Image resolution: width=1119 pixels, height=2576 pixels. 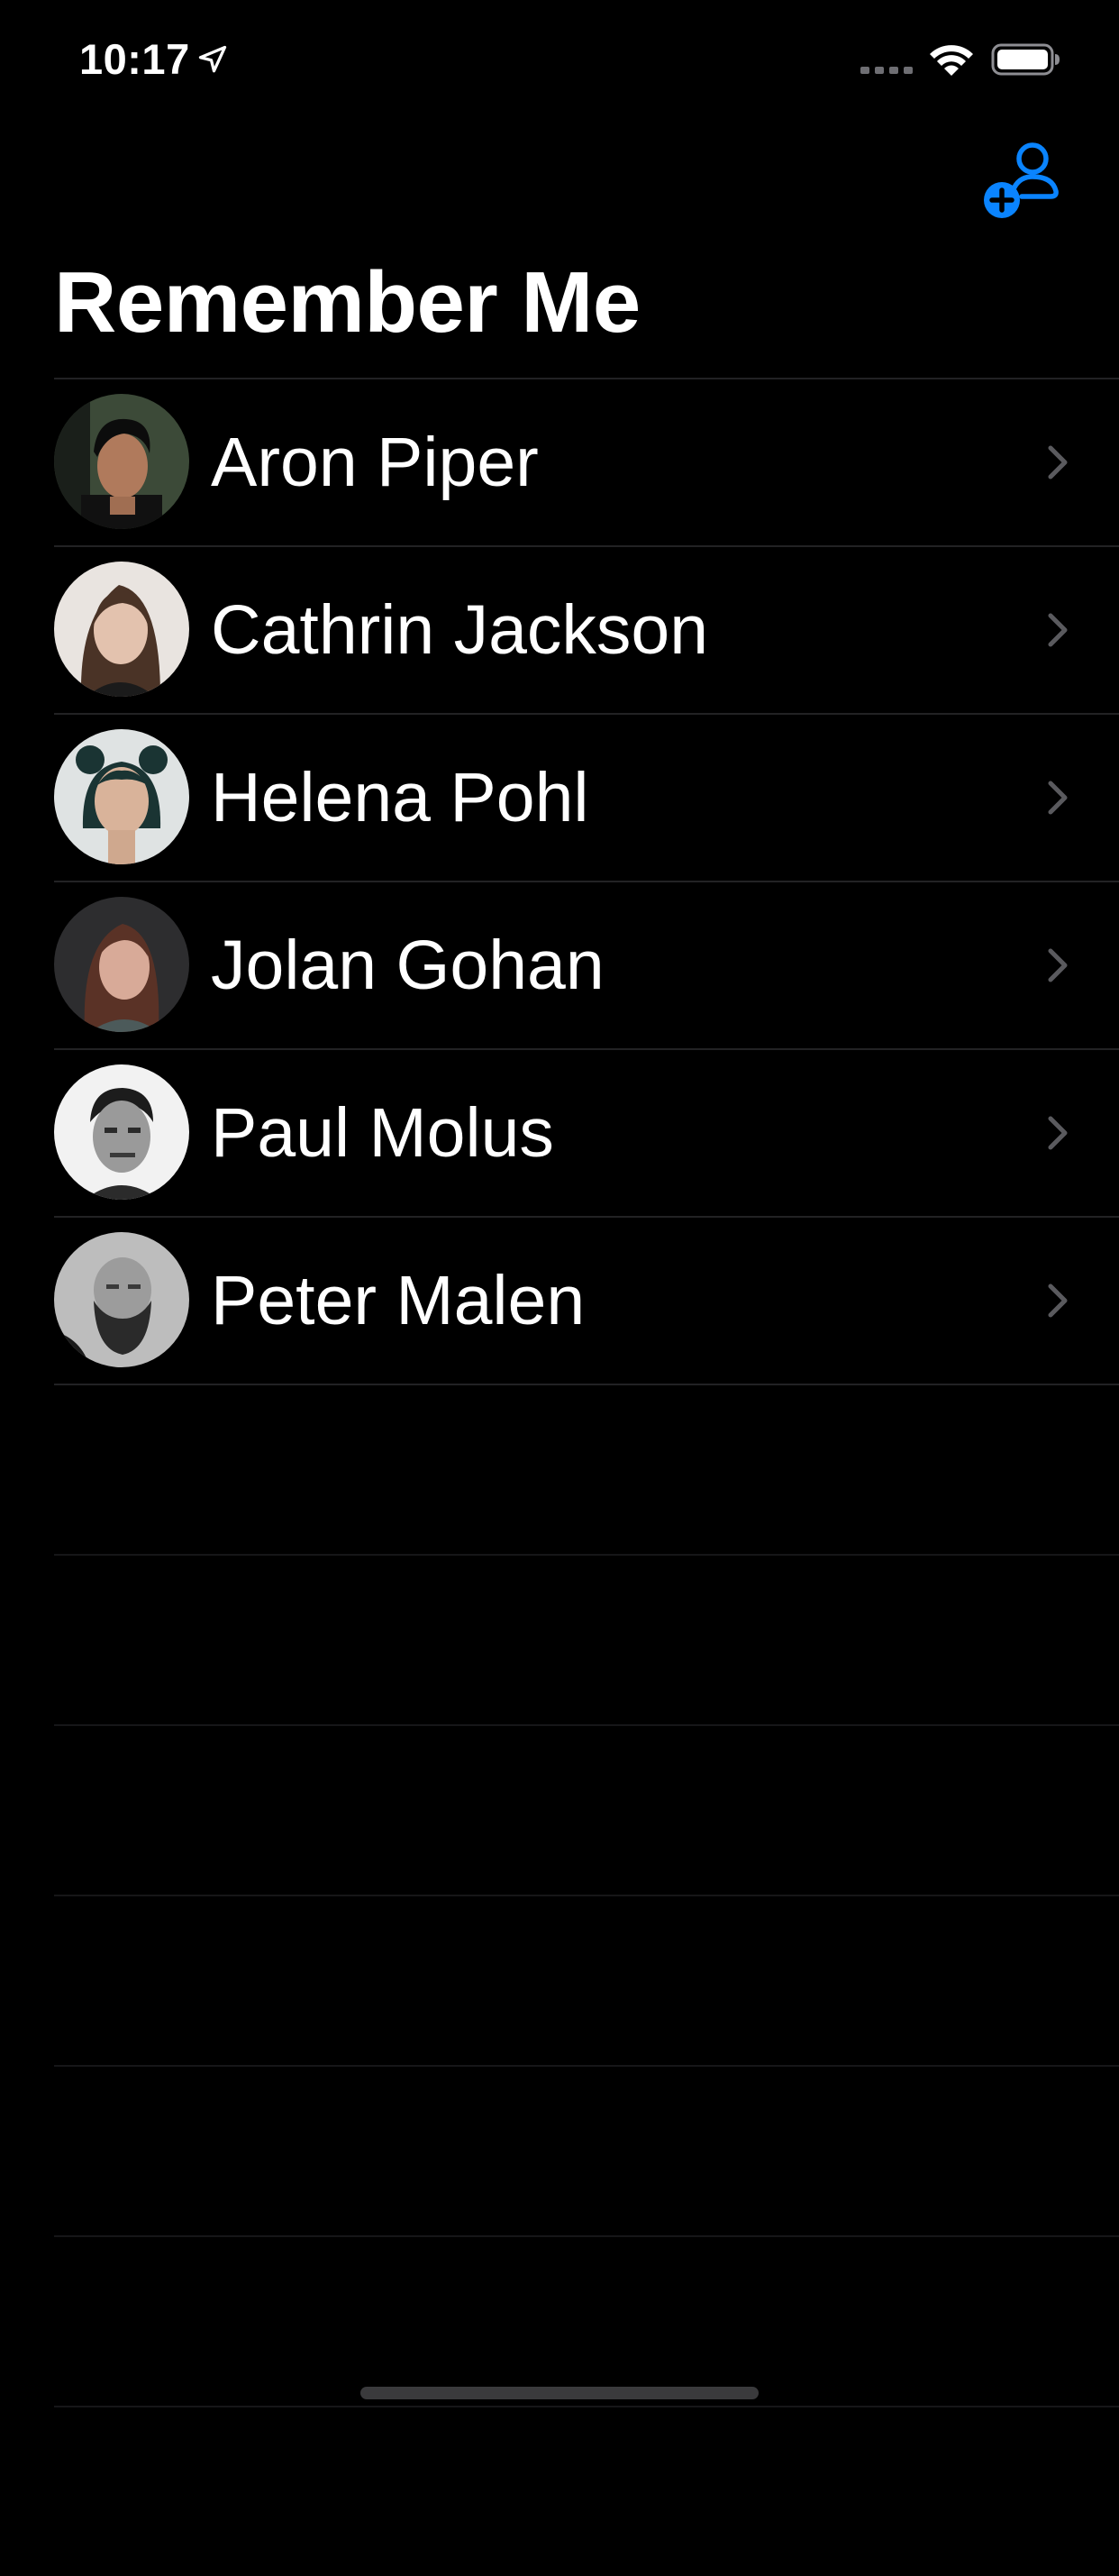 What do you see at coordinates (375, 462) in the screenshot?
I see `contact-name: Aron Piper` at bounding box center [375, 462].